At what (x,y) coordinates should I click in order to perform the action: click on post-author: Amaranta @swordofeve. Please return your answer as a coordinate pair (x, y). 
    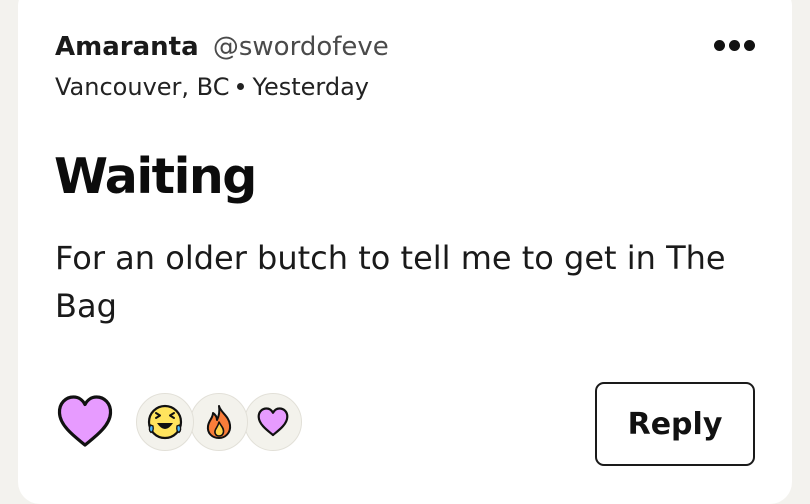
    Looking at the image, I should click on (222, 47).